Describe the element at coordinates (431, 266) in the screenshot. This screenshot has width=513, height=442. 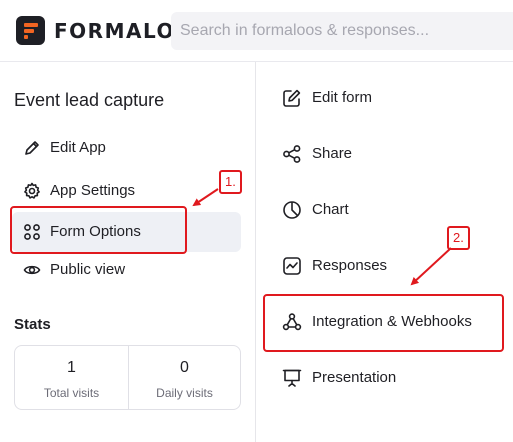
I see `step-2-arrow` at that location.